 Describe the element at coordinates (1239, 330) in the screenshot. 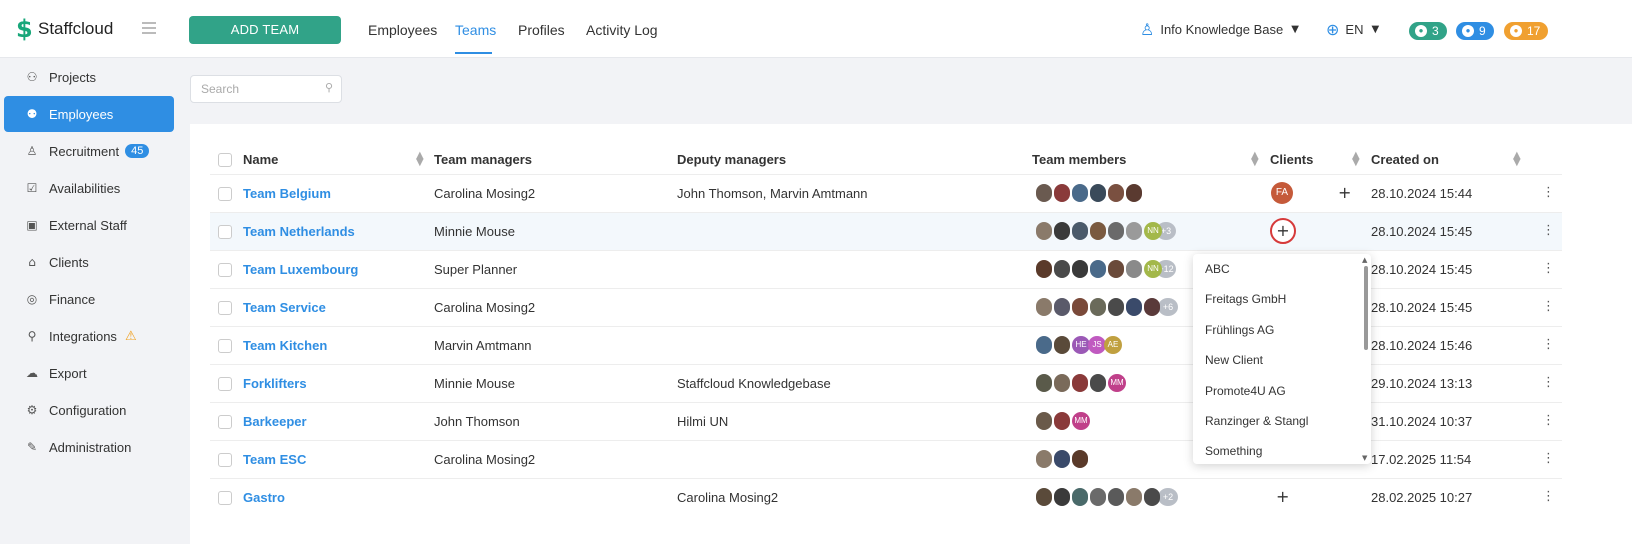

I see `client-option: Frühlings AG` at that location.